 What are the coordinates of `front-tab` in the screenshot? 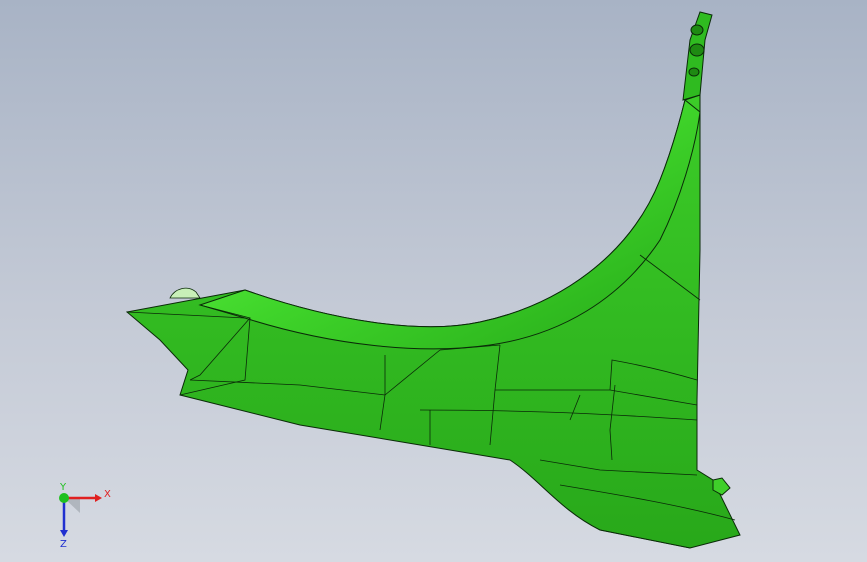 It's located at (185, 293).